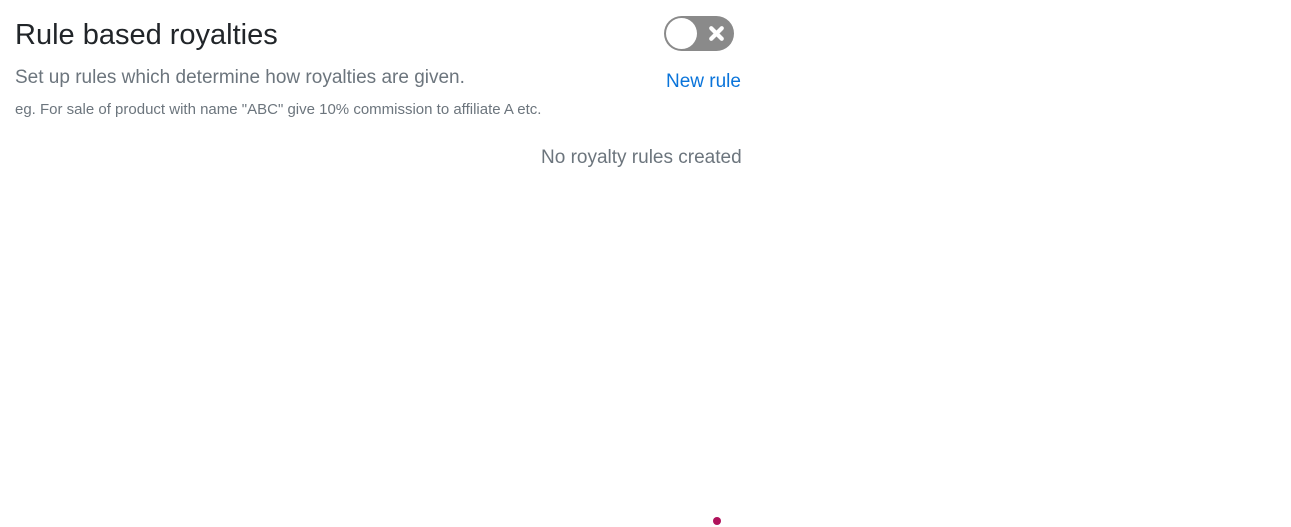 This screenshot has height=527, width=1291. Describe the element at coordinates (699, 33) in the screenshot. I see `rule-based-royalties-toggle` at that location.